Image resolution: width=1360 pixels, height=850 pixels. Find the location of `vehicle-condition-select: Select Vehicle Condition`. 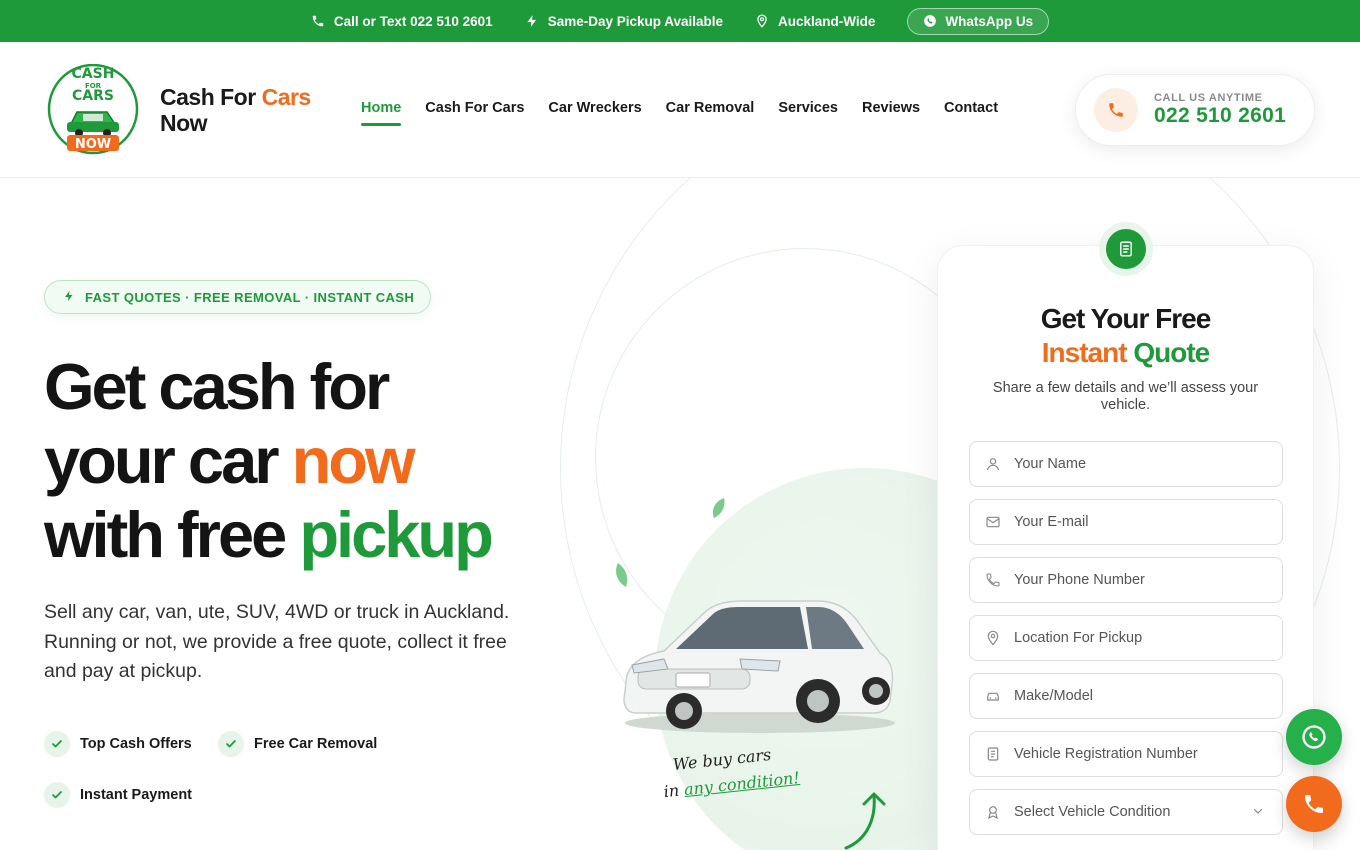

vehicle-condition-select: Select Vehicle Condition is located at coordinates (1126, 812).